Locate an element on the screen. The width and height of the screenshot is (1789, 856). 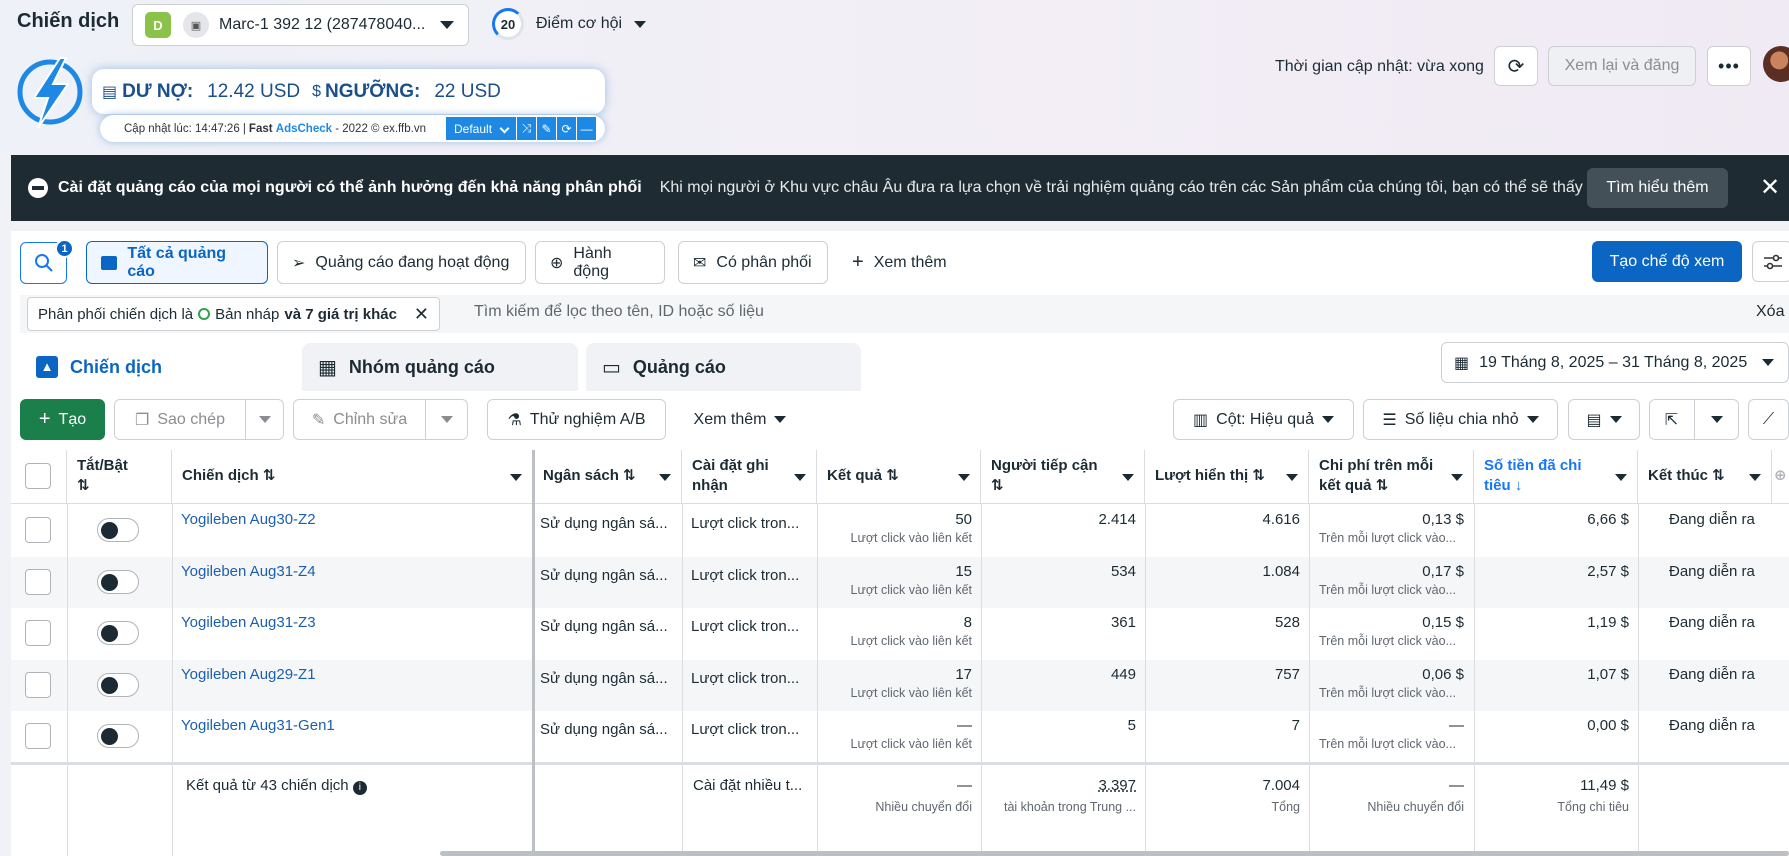
charts-button: ⟋ is located at coordinates (1768, 419).